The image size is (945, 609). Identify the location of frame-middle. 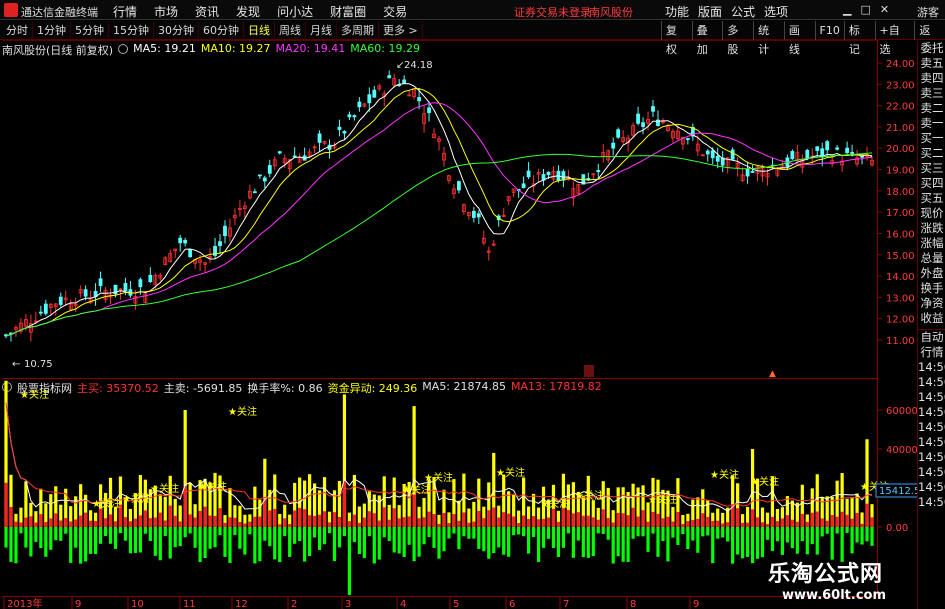
(439, 378).